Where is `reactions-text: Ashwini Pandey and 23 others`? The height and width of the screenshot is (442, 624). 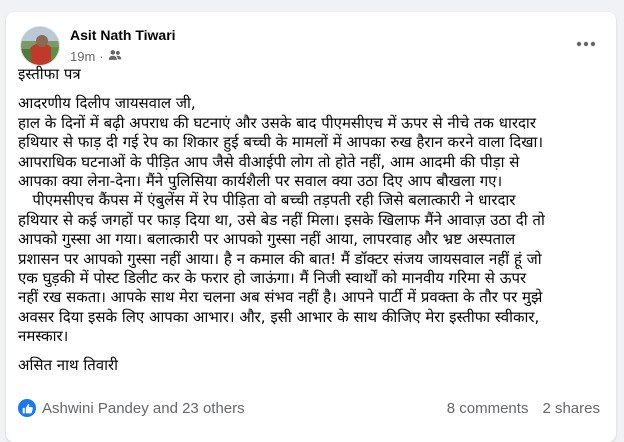
reactions-text: Ashwini Pandey and 23 others is located at coordinates (143, 408).